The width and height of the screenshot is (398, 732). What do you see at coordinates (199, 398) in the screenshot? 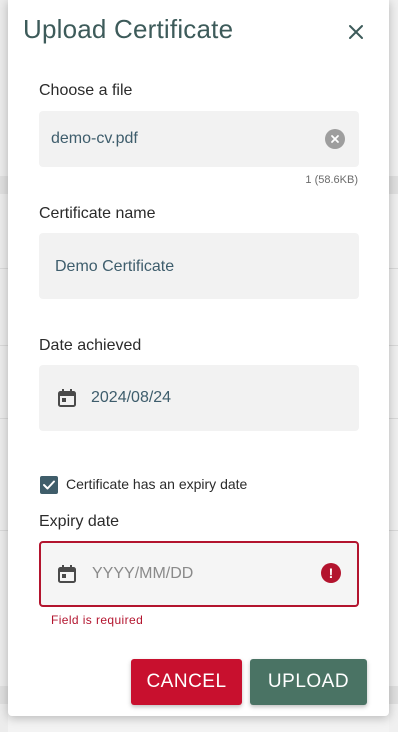
I see `date-achieved-field: 2024/08/24` at bounding box center [199, 398].